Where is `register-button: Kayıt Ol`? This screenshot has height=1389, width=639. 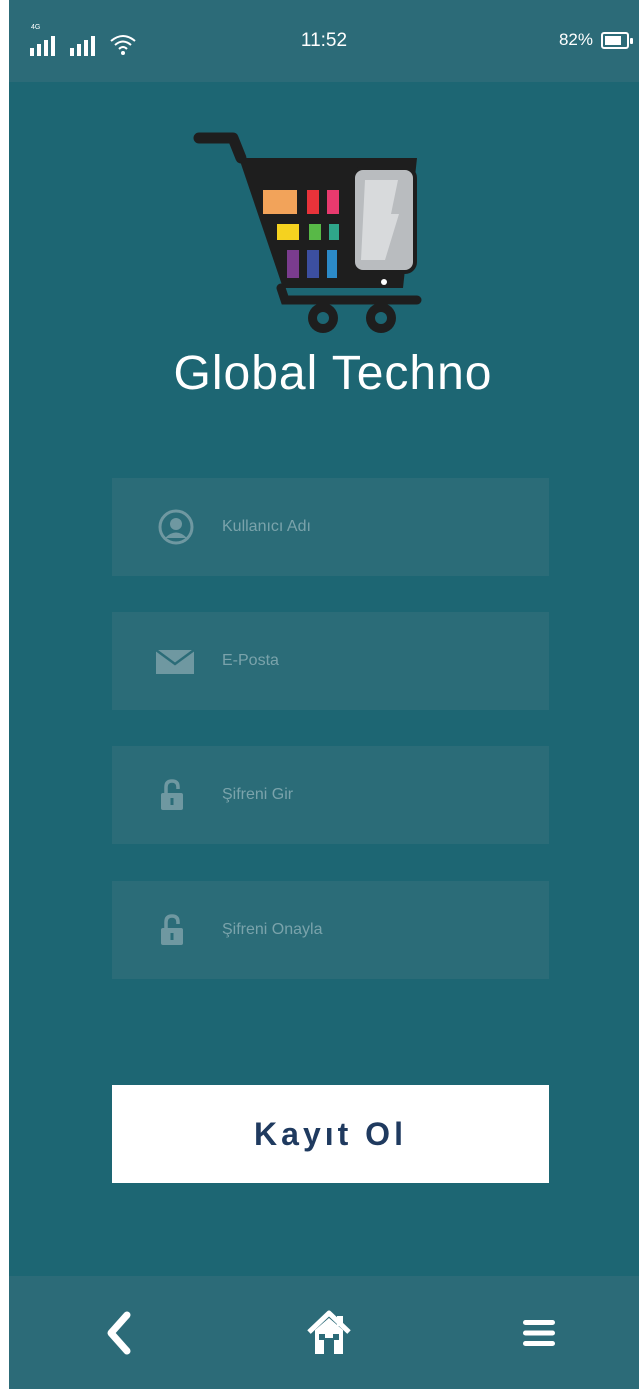
register-button: Kayıt Ol is located at coordinates (330, 1134).